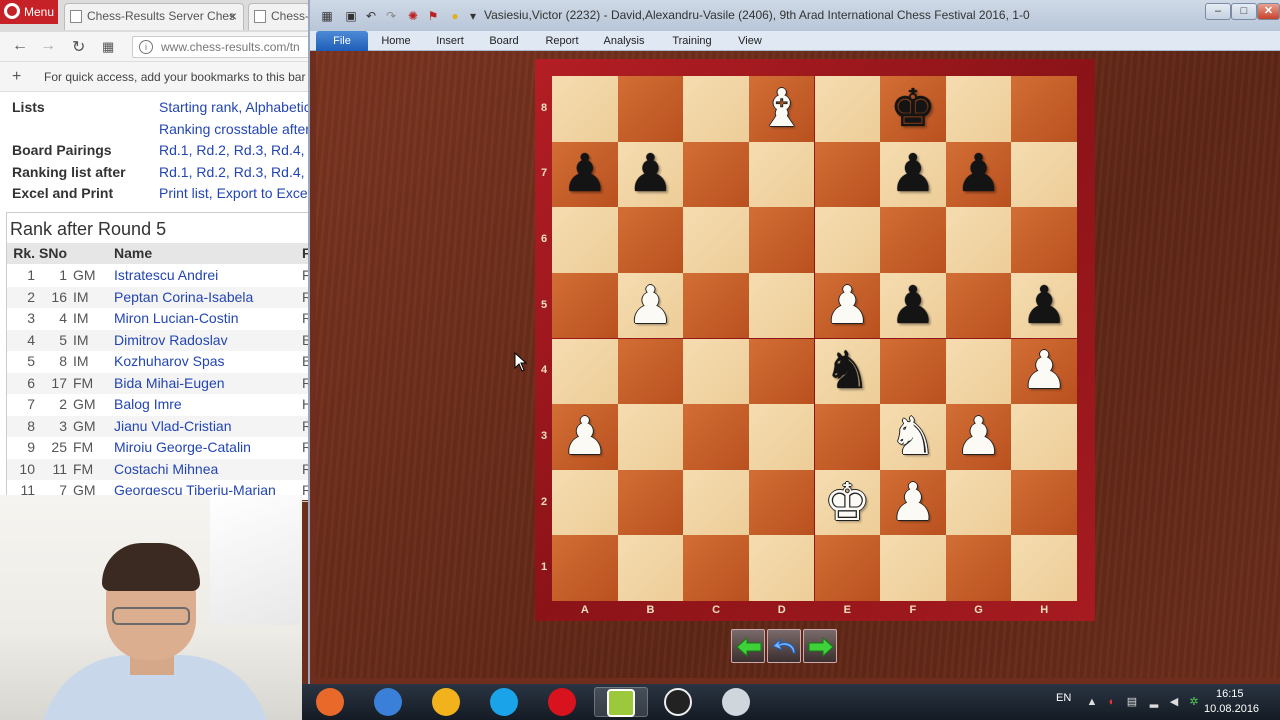  Describe the element at coordinates (1231, 709) in the screenshot. I see `clock-date: 10.08.2016` at that location.